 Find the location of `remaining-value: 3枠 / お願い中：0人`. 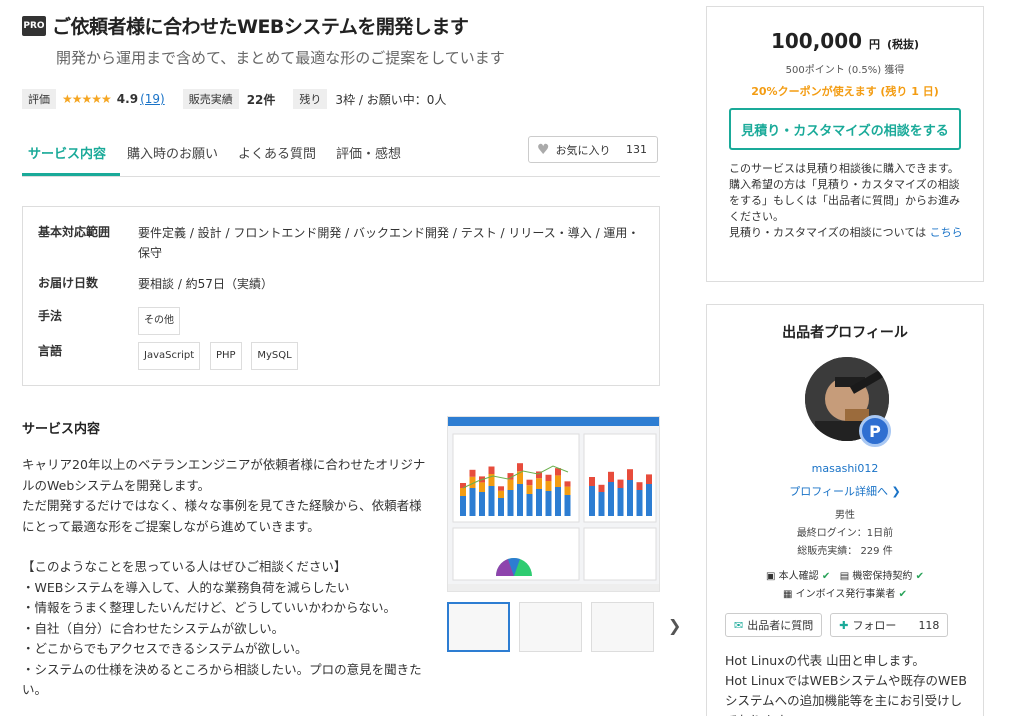

remaining-value: 3枠 / お願い中：0人 is located at coordinates (391, 99).